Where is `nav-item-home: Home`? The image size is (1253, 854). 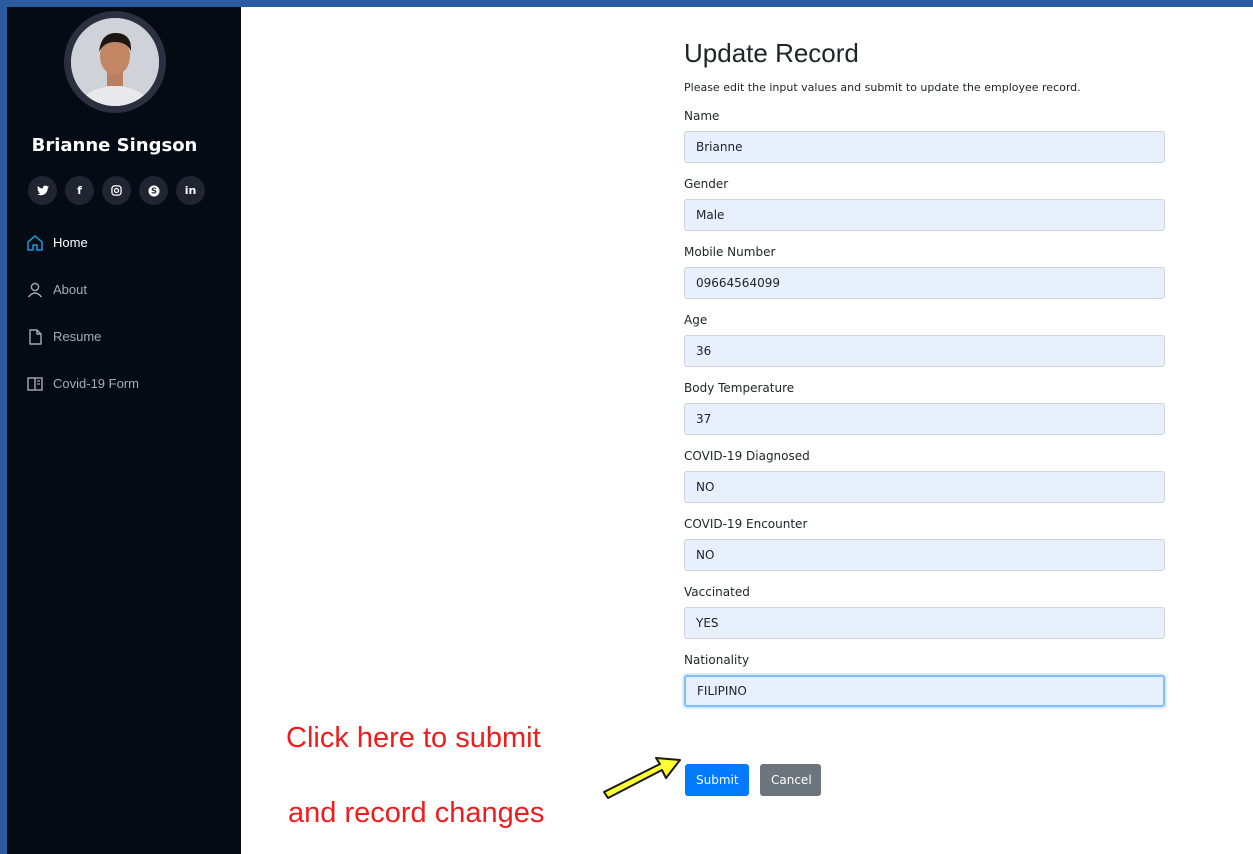
nav-item-home: Home is located at coordinates (82, 242).